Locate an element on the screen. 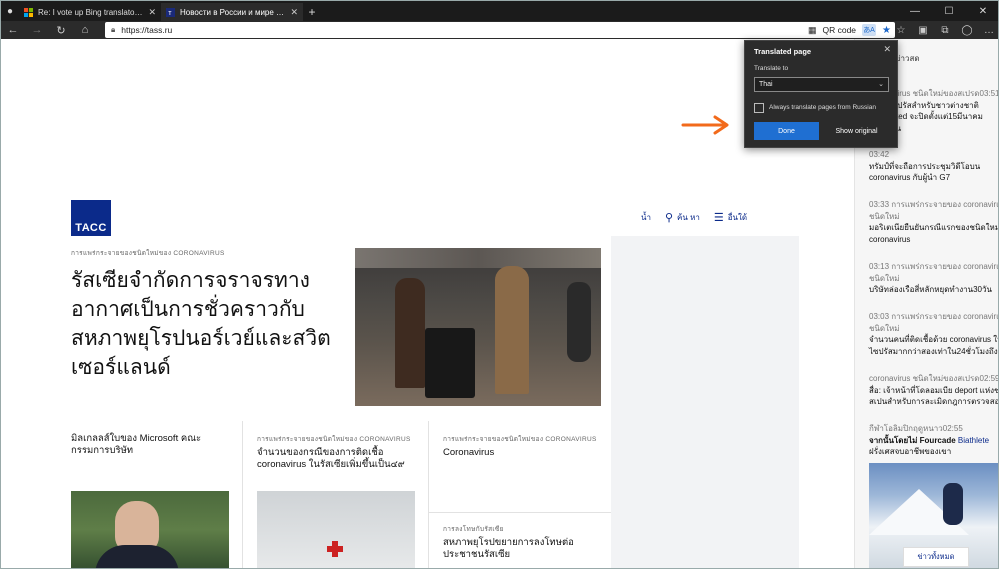 This screenshot has height=569, width=999. nav-search-link: ค้น หา is located at coordinates (688, 217).